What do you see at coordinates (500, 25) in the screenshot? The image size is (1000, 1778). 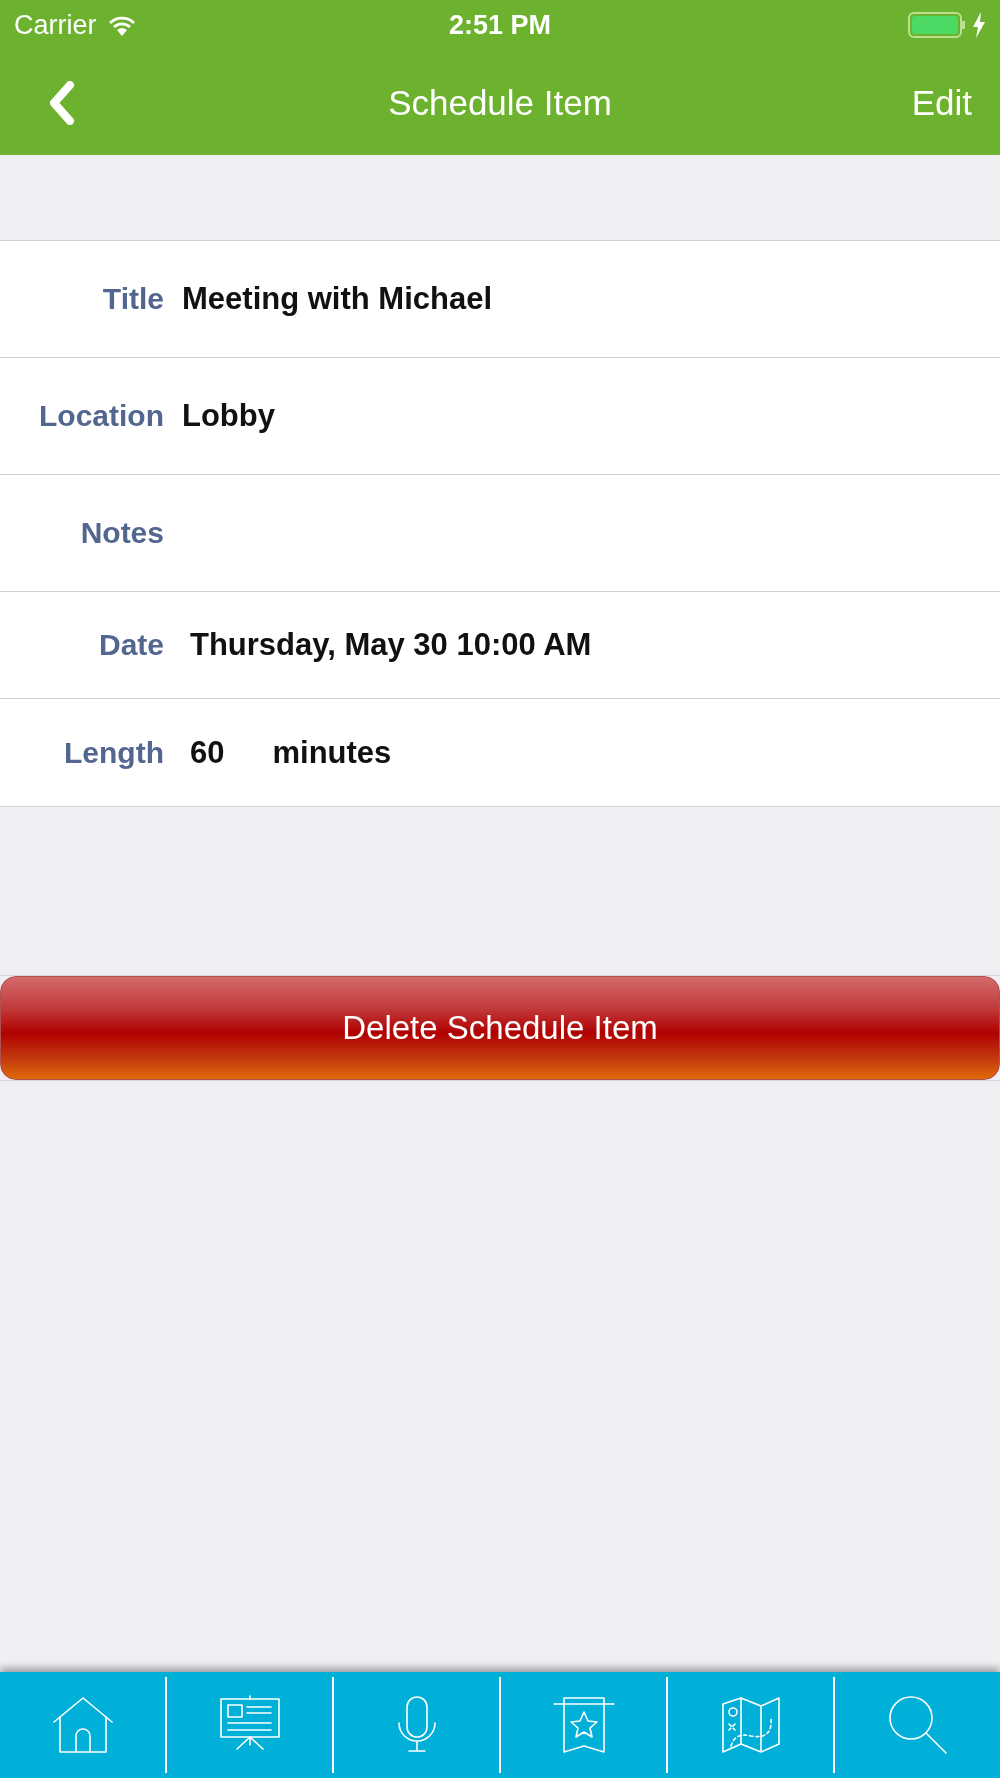 I see `status-time: 2:51 PM` at bounding box center [500, 25].